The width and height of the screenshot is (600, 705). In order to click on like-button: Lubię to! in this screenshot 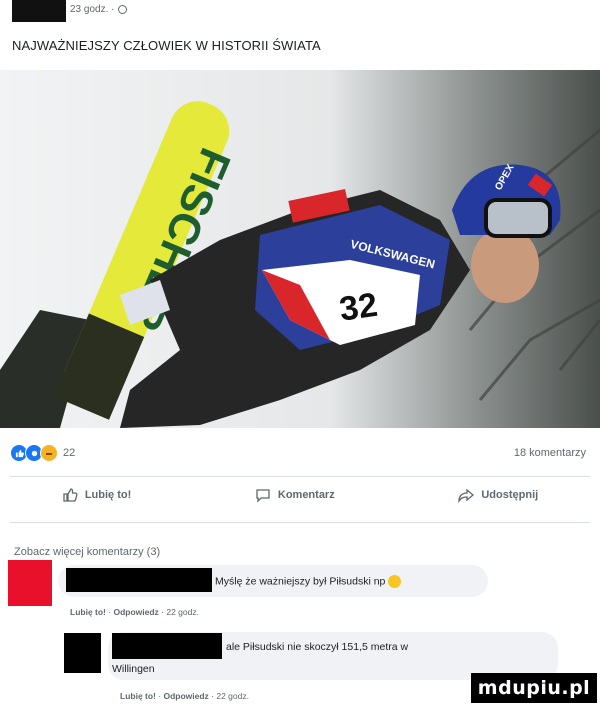, I will do `click(96, 495)`.